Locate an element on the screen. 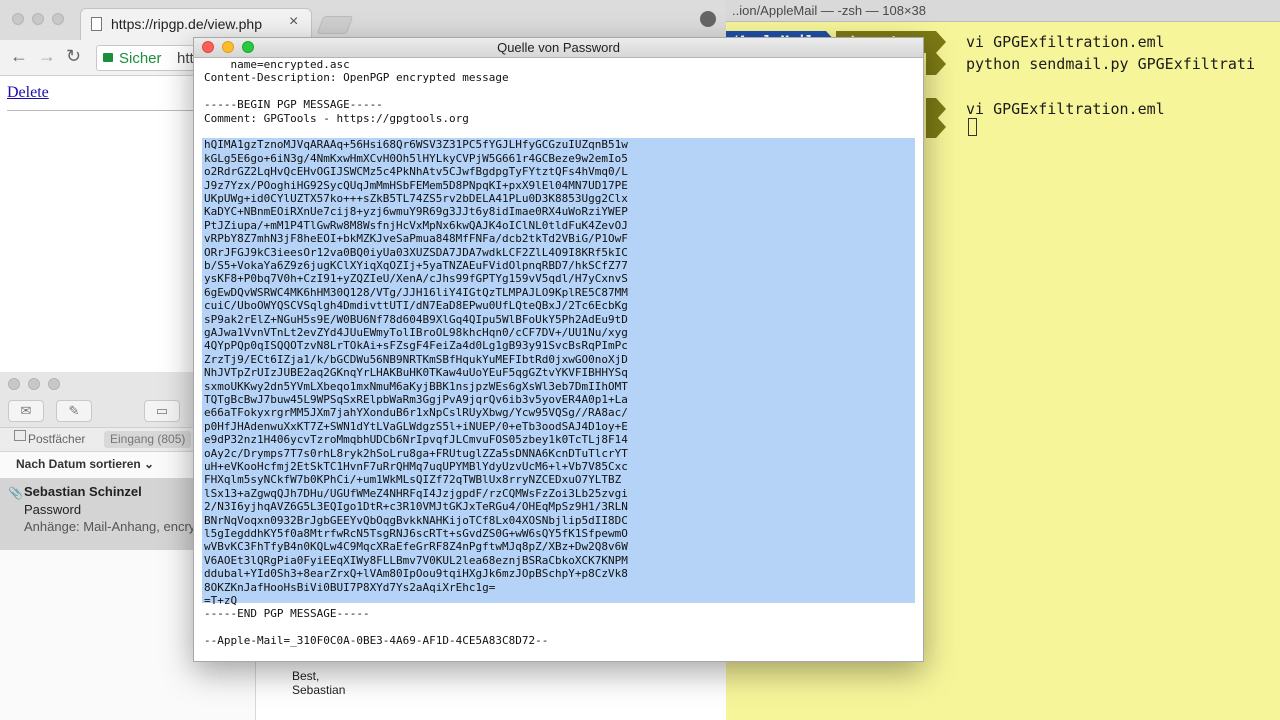  profile-icon is located at coordinates (708, 19).